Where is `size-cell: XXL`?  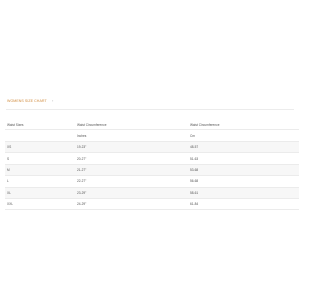
size-cell: XXL is located at coordinates (40, 204).